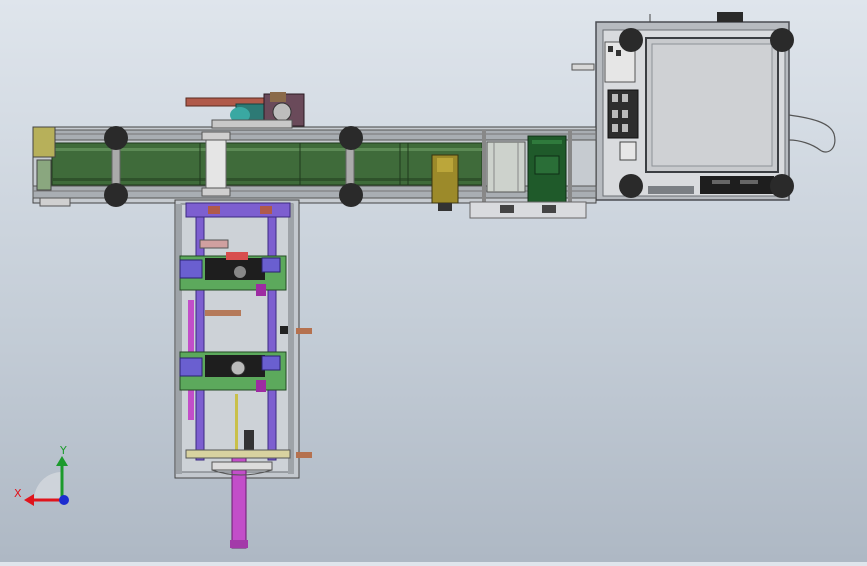  What do you see at coordinates (18, 493) in the screenshot?
I see `x-axis-label: X` at bounding box center [18, 493].